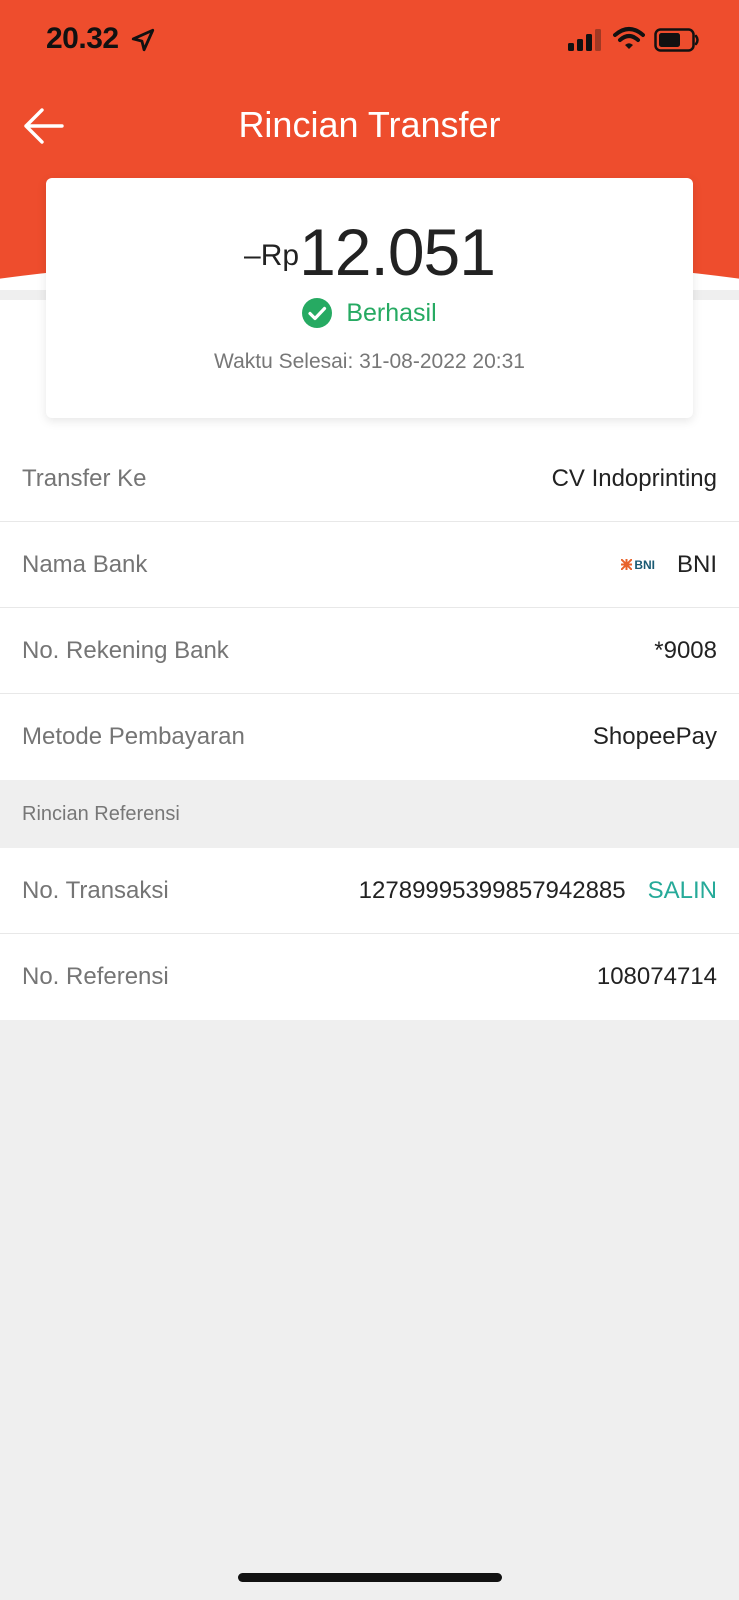 Image resolution: width=739 pixels, height=1600 pixels. I want to click on detail-value-wrapper: 12789995399857942885 SALIN, so click(538, 891).